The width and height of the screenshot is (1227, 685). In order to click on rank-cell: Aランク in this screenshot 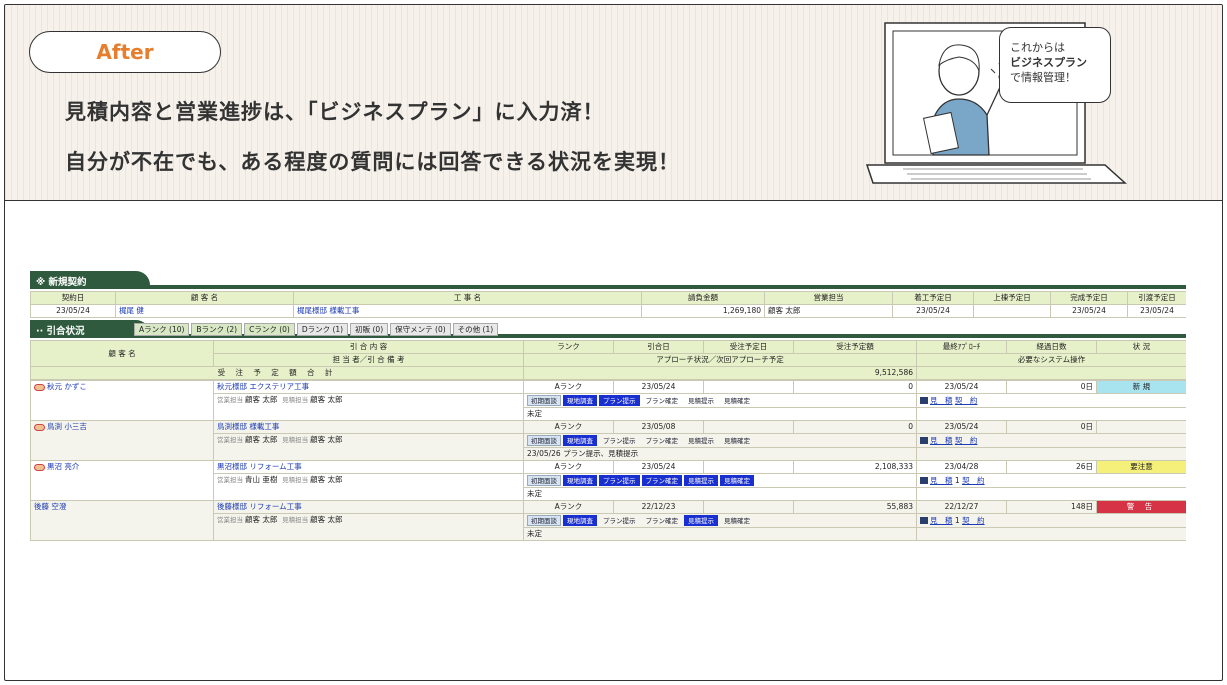, I will do `click(568, 507)`.